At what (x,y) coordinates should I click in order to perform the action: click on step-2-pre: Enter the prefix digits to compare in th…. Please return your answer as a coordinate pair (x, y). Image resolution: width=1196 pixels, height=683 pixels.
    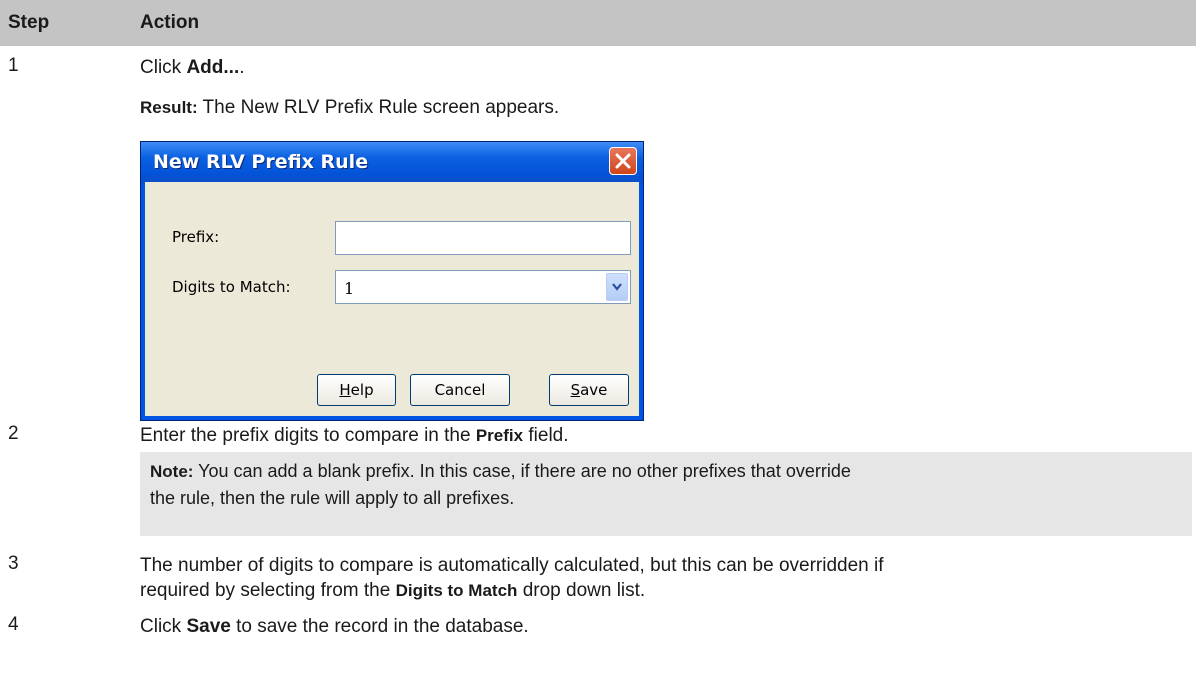
    Looking at the image, I should click on (308, 435).